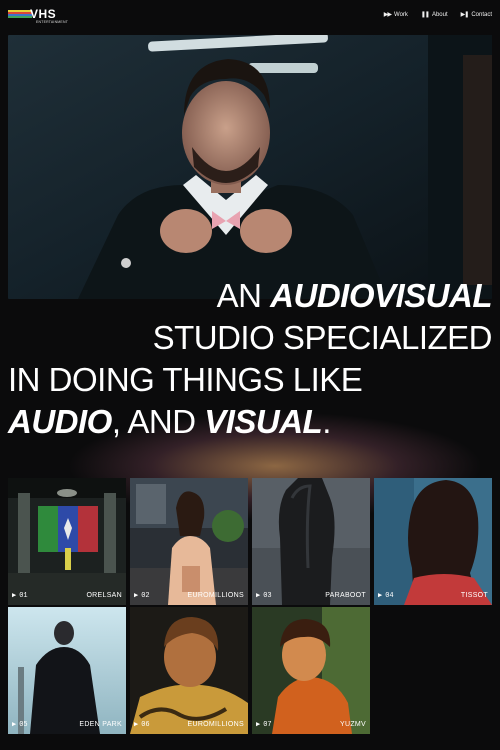  What do you see at coordinates (185, 379) in the screenshot?
I see `headline-line-3: IN DOING THINGS LIKE` at bounding box center [185, 379].